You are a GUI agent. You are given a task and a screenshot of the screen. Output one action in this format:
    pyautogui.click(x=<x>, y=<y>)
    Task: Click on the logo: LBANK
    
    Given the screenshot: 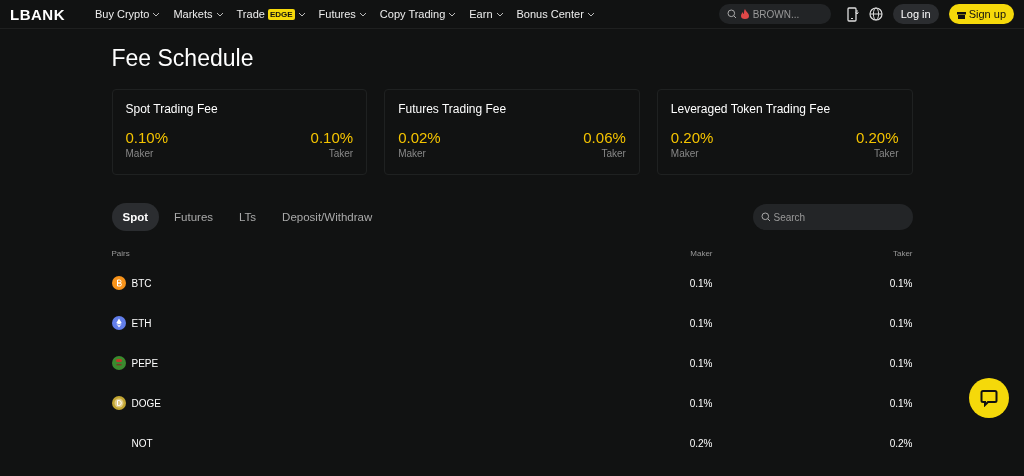 What is the action you would take?
    pyautogui.click(x=37, y=14)
    